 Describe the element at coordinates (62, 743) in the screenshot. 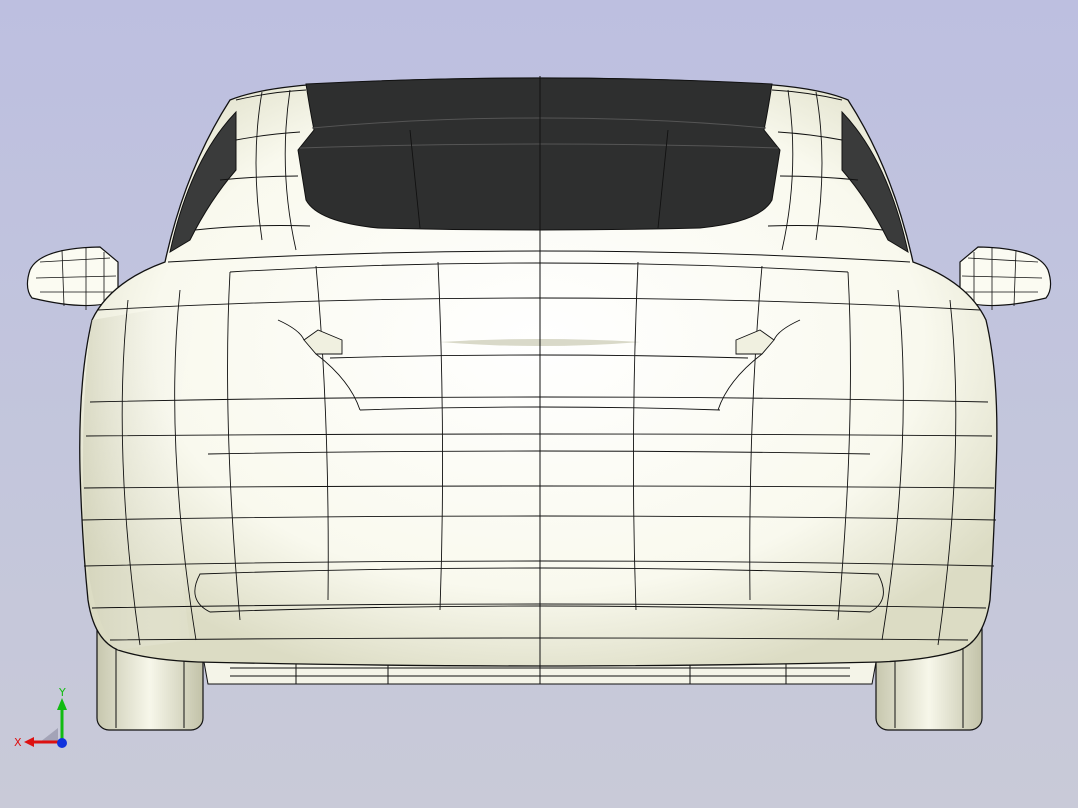

I see `z-axis` at that location.